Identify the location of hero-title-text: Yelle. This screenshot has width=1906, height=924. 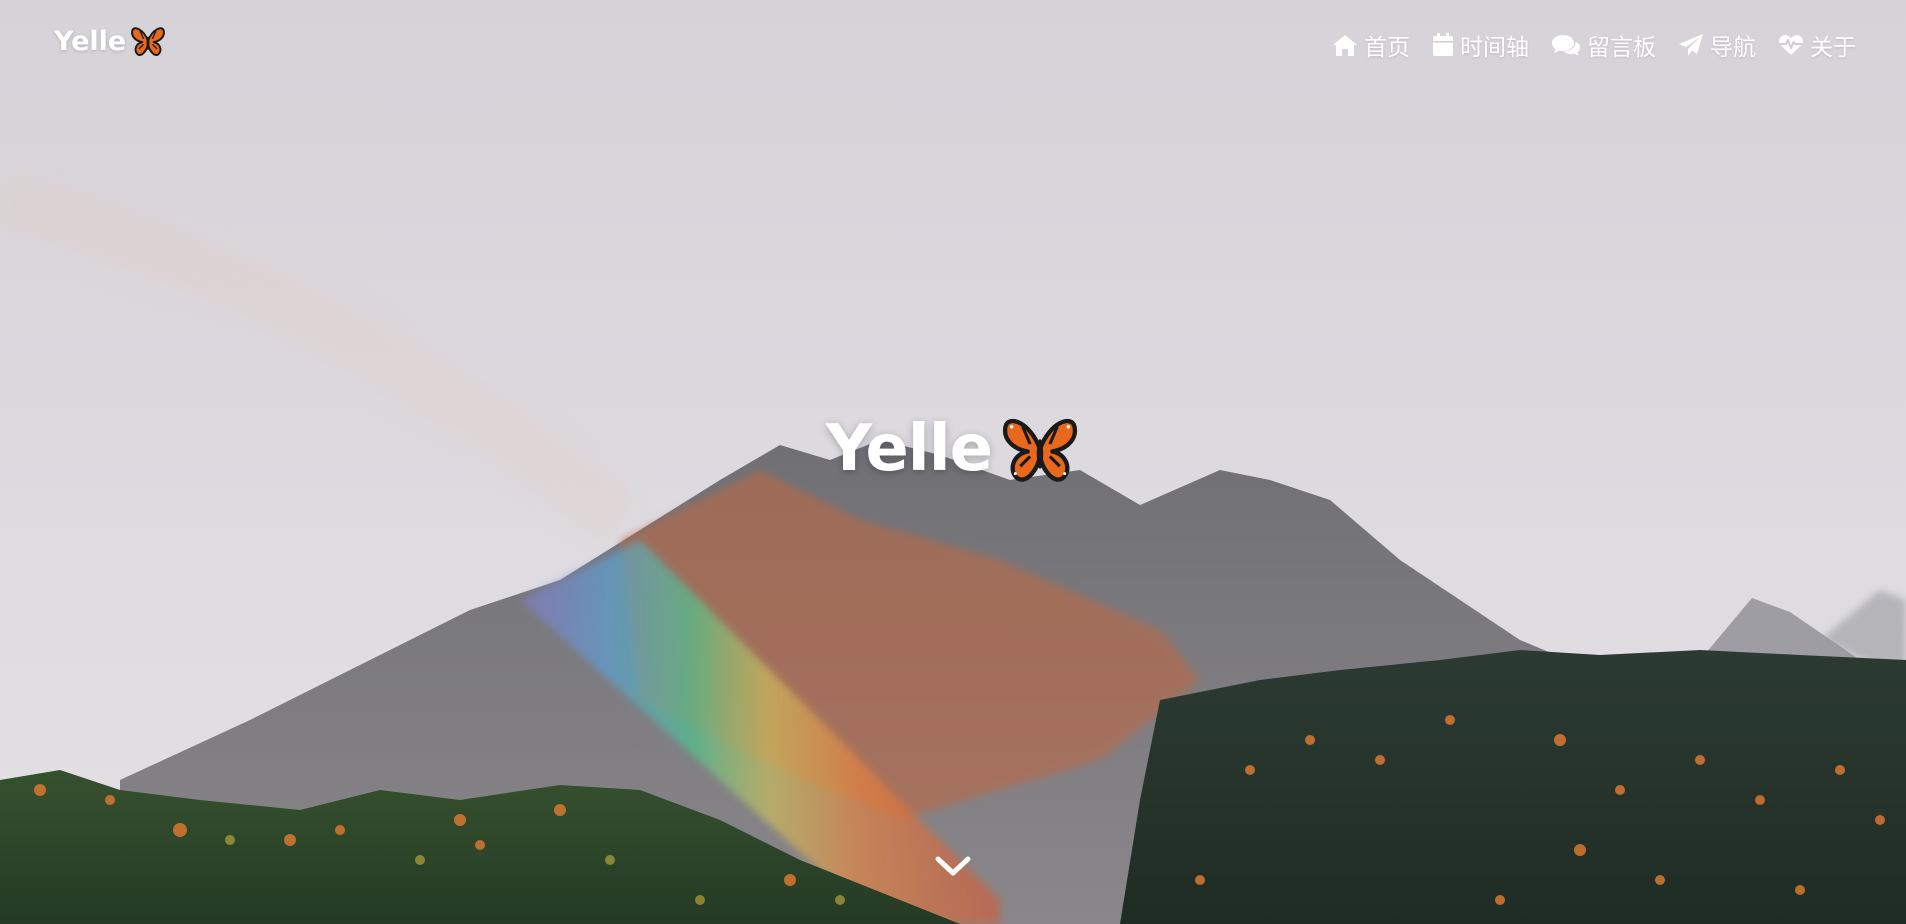
(909, 449).